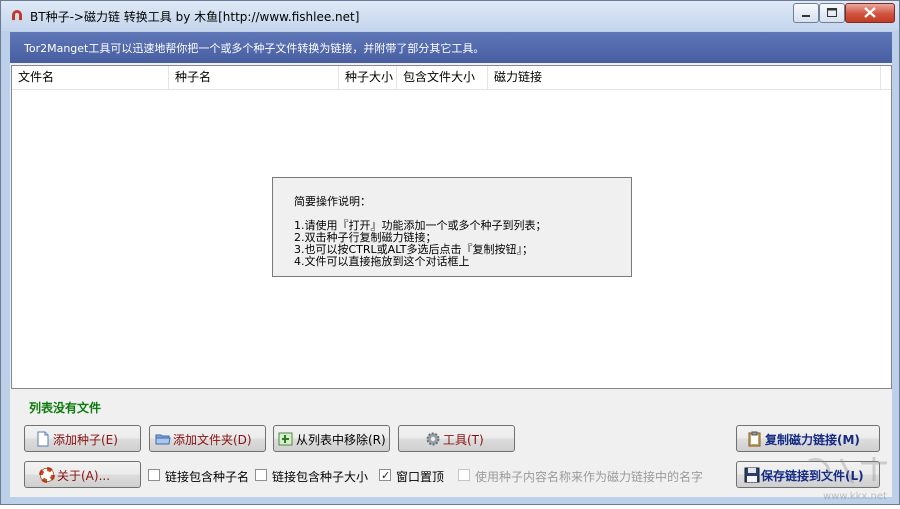  I want to click on list-status-text: 列表没有文件, so click(65, 408).